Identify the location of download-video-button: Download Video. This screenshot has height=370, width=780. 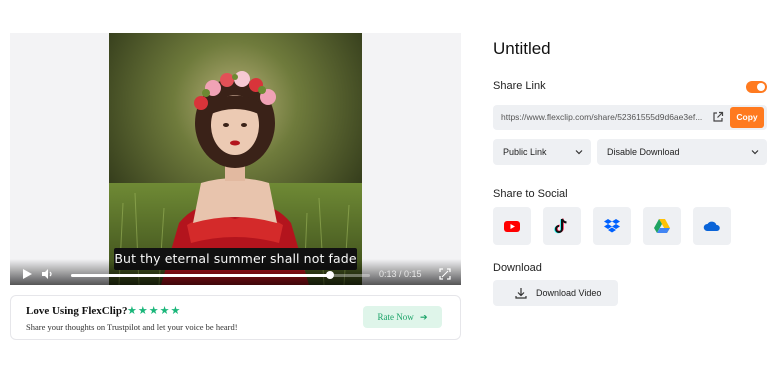
(555, 293).